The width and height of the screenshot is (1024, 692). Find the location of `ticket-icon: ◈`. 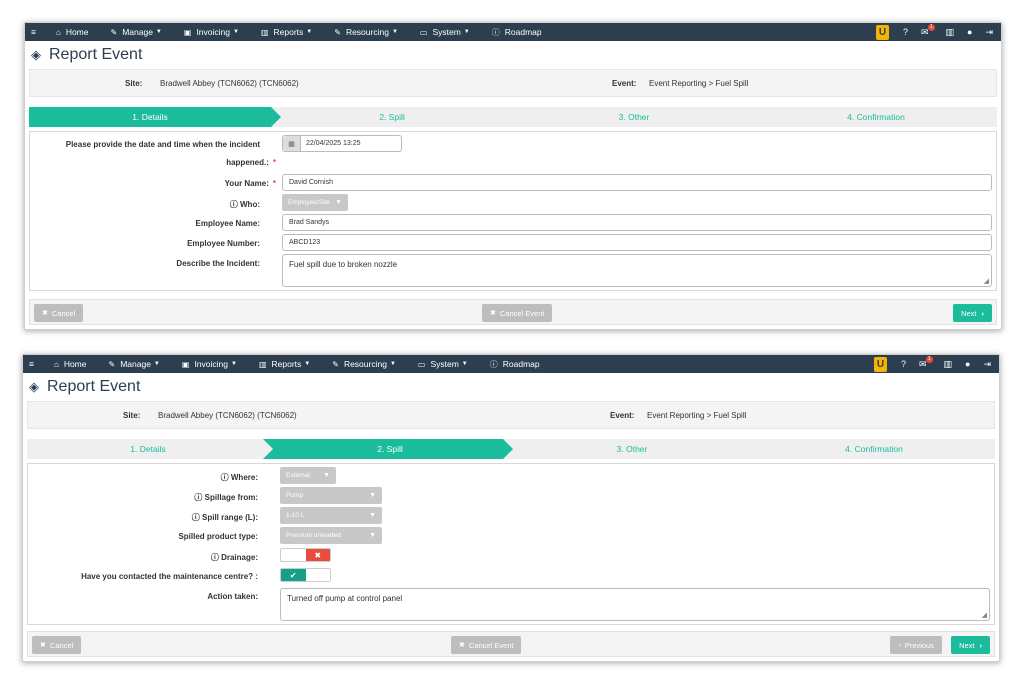

ticket-icon: ◈ is located at coordinates (34, 386).